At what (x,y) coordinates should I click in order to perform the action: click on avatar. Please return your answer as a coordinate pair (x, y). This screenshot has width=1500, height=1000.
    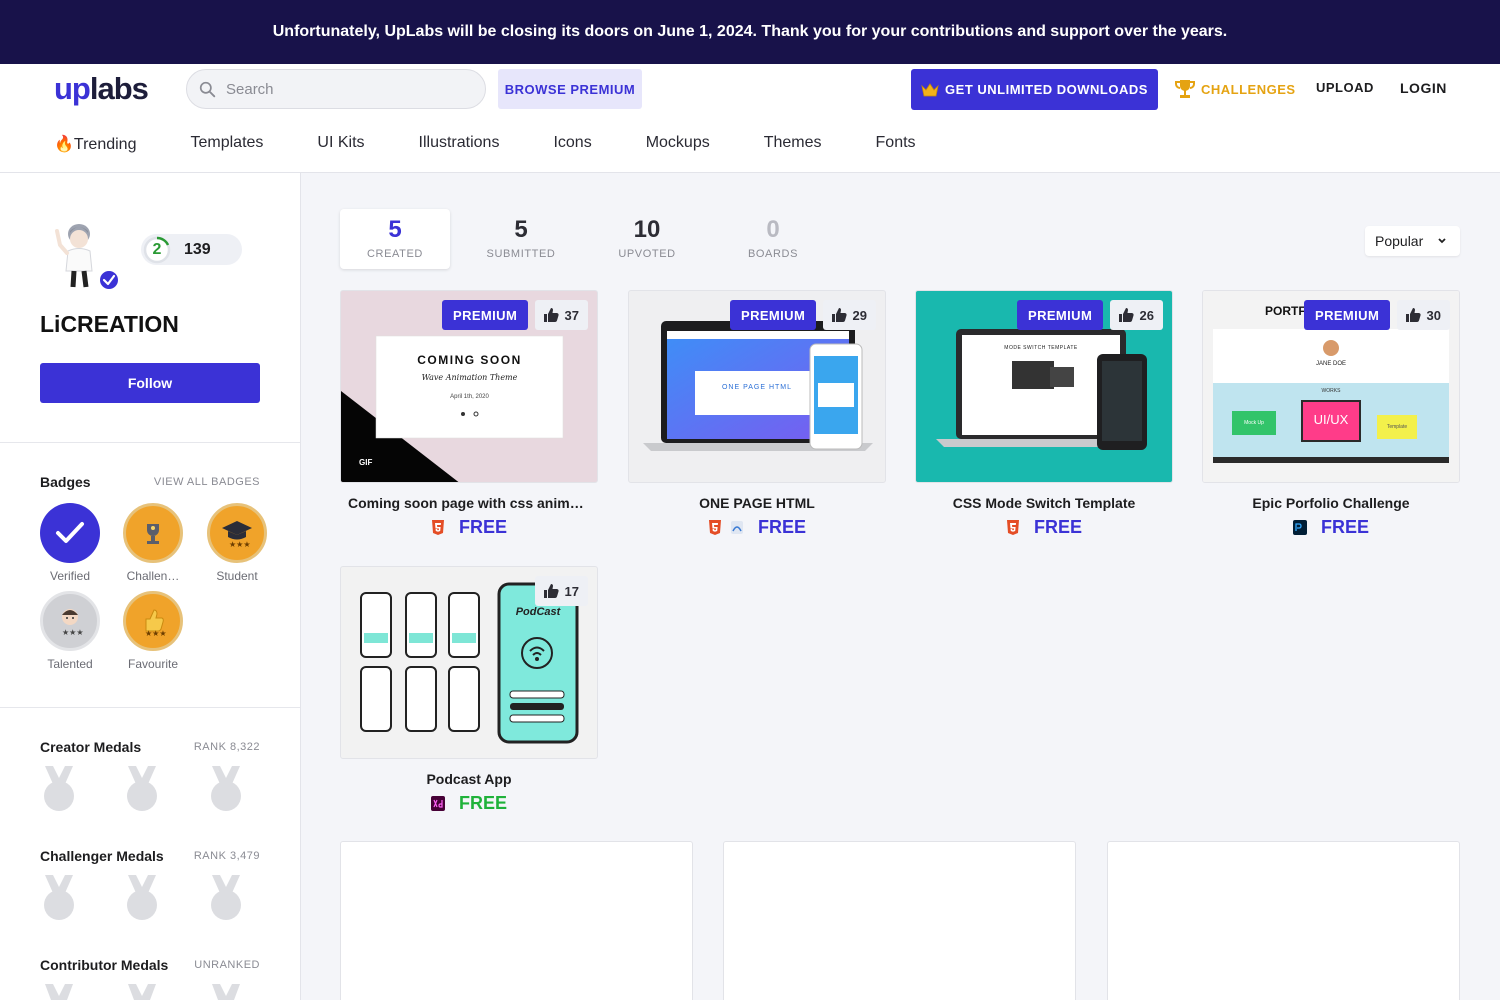
    Looking at the image, I should click on (85, 256).